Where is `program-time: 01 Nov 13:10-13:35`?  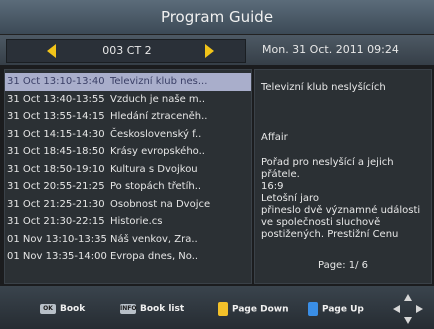
program-time: 01 Nov 13:10-13:35 is located at coordinates (57, 239).